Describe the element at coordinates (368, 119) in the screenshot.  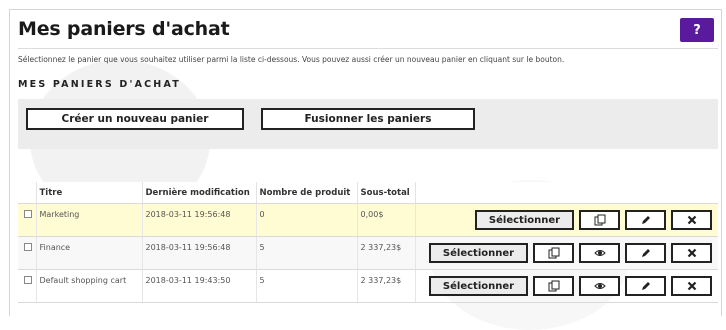
I see `merge-carts-button: Fusionner les paniers` at that location.